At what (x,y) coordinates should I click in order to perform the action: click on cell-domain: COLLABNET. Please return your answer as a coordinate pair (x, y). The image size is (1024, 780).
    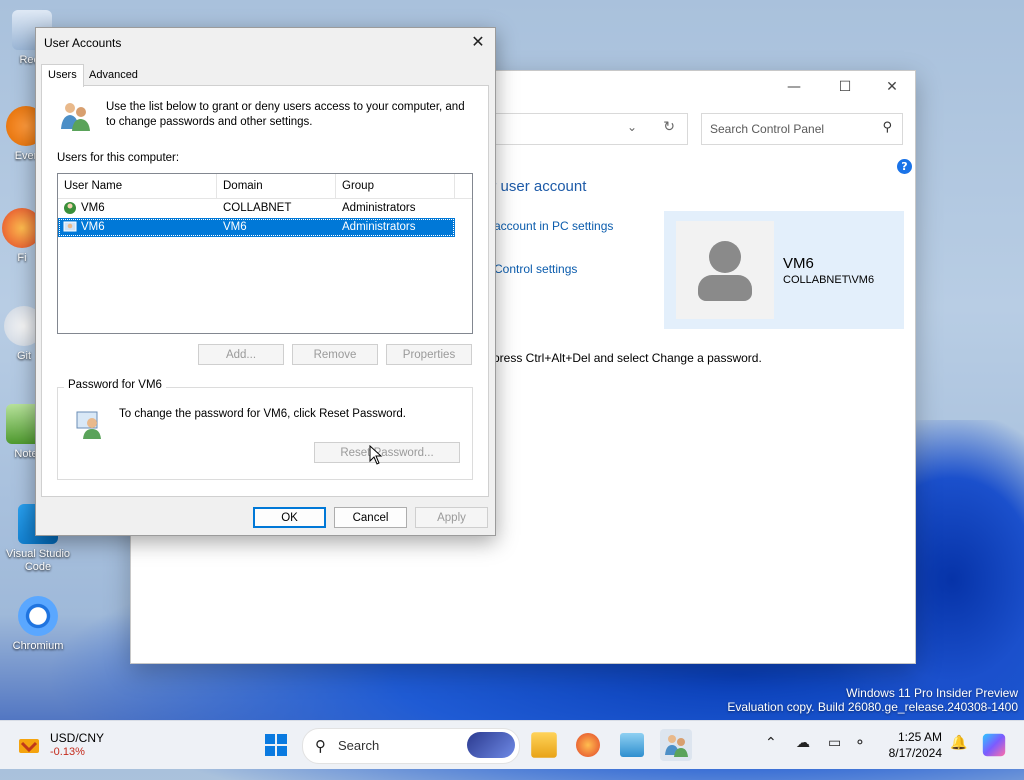
    Looking at the image, I should click on (257, 208).